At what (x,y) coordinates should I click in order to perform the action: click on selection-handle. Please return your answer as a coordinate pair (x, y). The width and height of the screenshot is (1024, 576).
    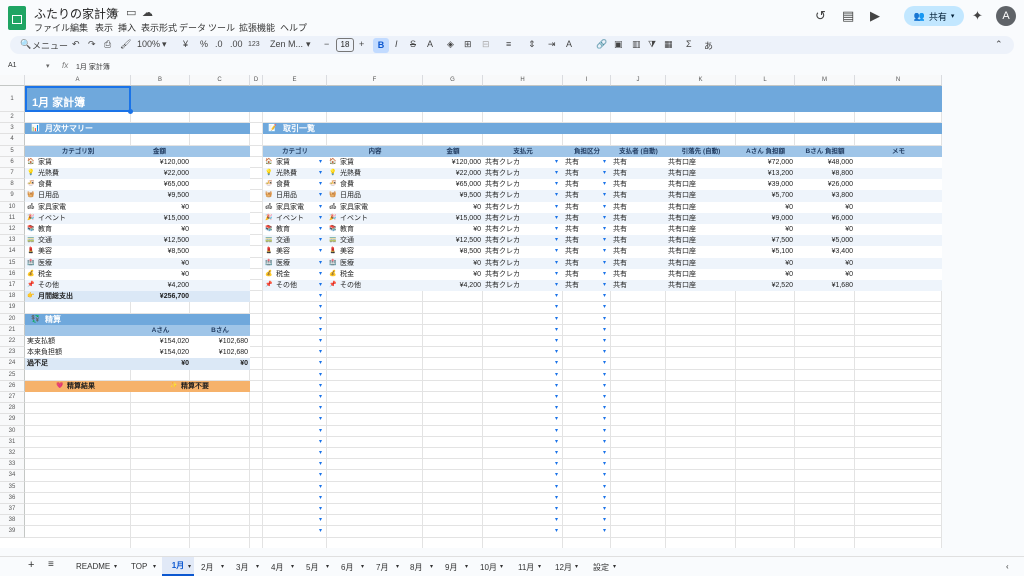
    Looking at the image, I should click on (130, 111).